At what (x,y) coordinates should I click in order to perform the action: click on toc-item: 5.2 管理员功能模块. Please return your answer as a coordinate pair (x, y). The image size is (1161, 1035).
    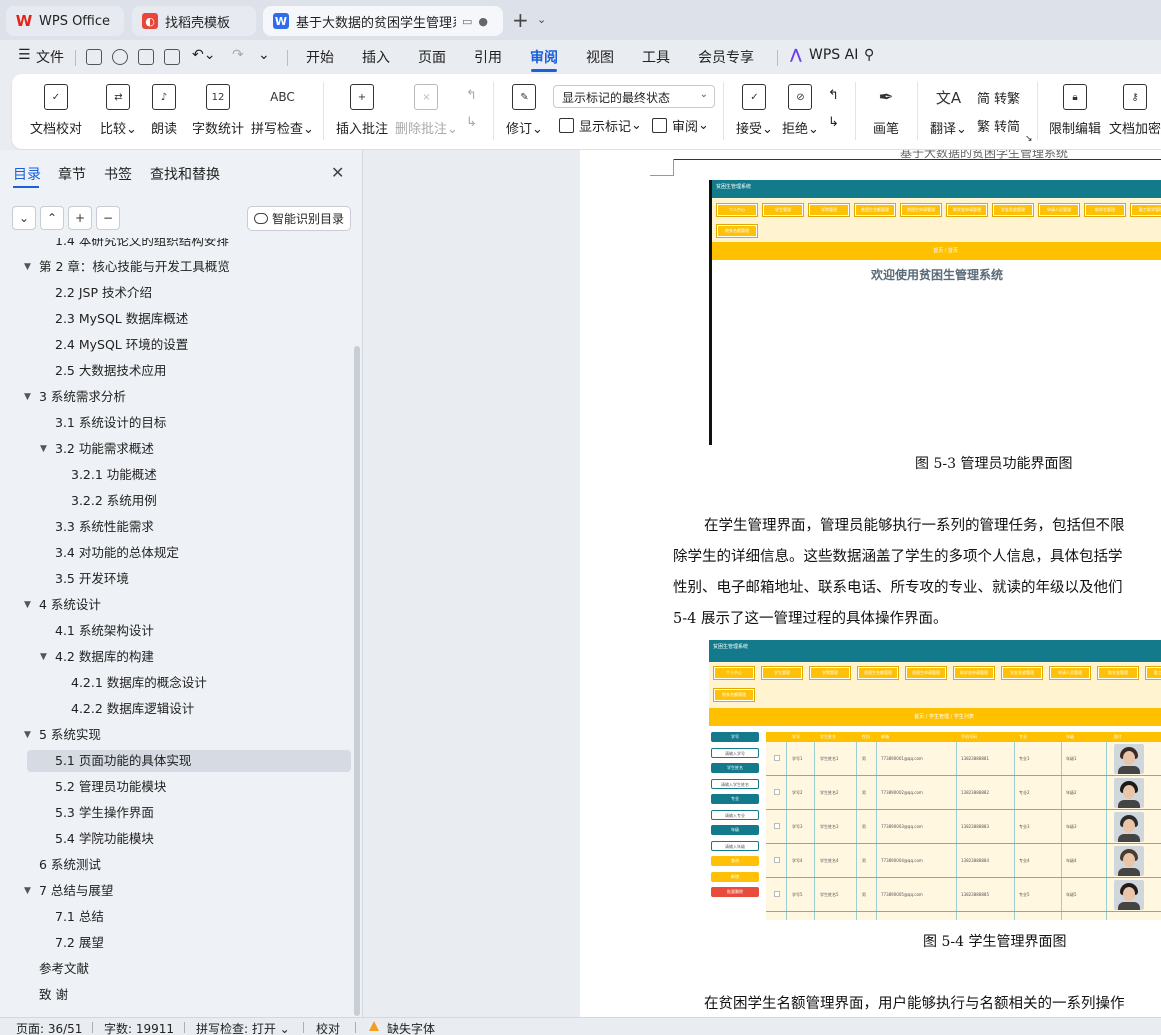
    Looking at the image, I should click on (176, 787).